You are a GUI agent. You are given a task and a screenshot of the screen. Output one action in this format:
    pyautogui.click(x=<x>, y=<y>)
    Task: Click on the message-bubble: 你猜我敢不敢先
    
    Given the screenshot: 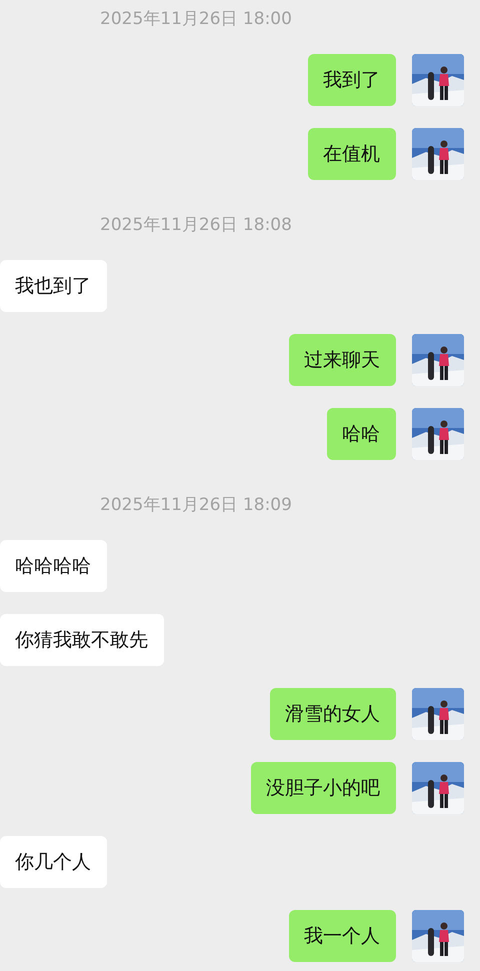 What is the action you would take?
    pyautogui.click(x=82, y=640)
    